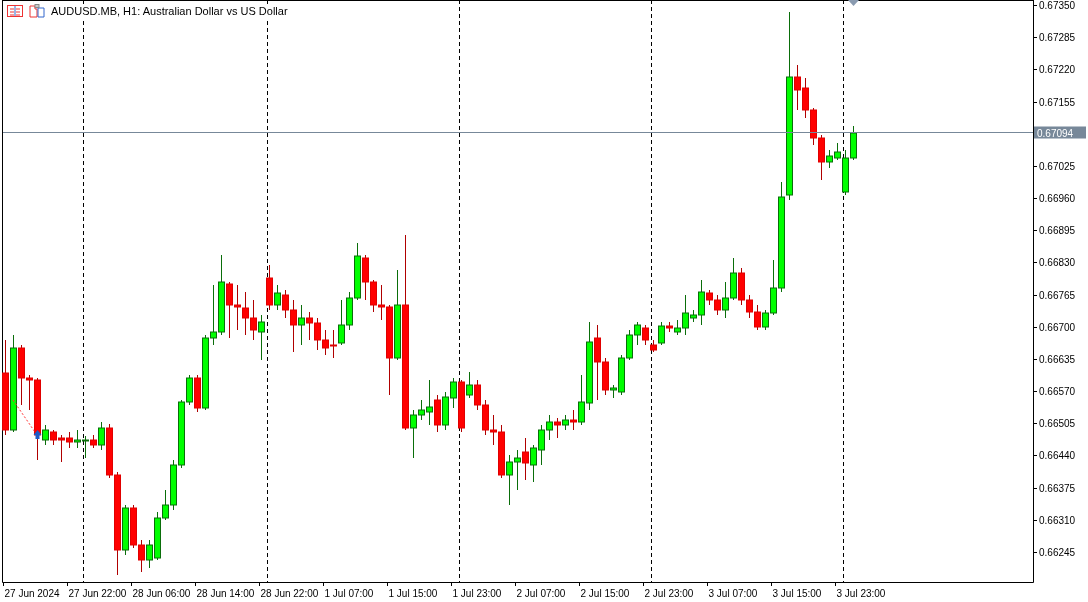 Image resolution: width=1088 pixels, height=602 pixels. What do you see at coordinates (1057, 166) in the screenshot?
I see `price-label: 0.67025` at bounding box center [1057, 166].